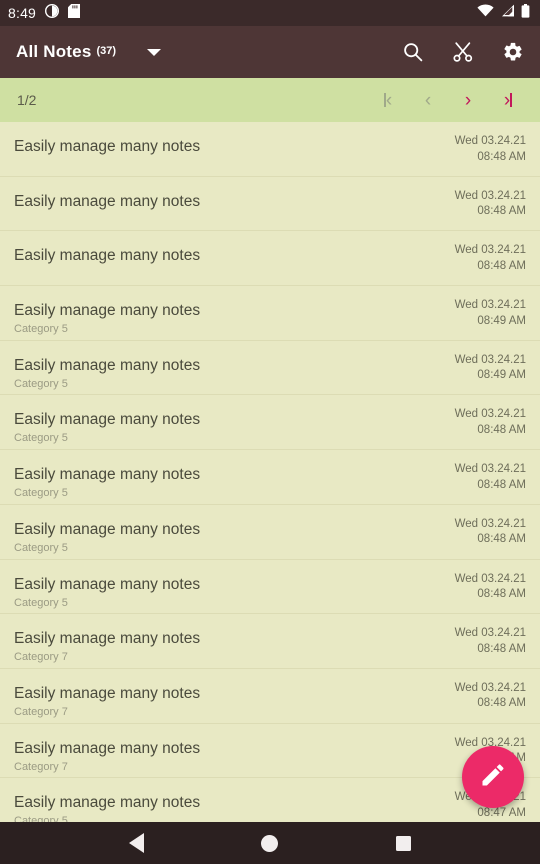 The image size is (540, 864). I want to click on new-note-fab, so click(493, 777).